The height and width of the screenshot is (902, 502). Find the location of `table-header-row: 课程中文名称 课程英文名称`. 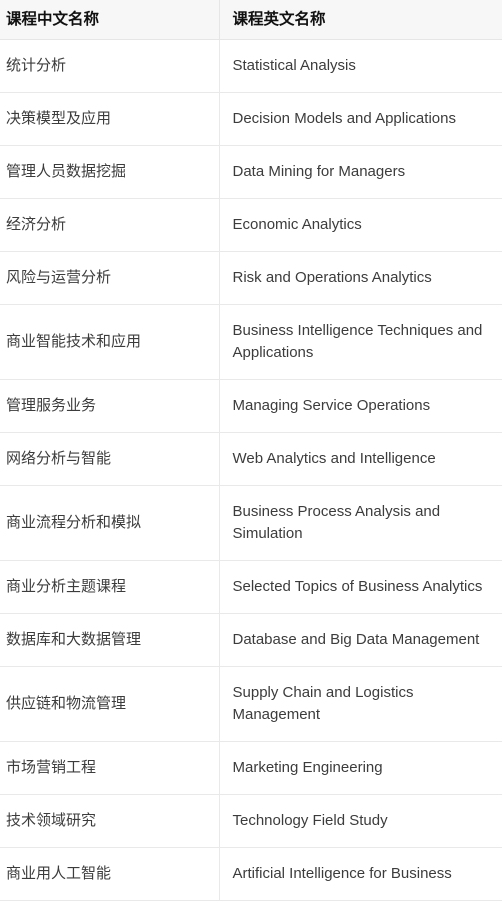

table-header-row: 课程中文名称 课程英文名称 is located at coordinates (251, 20).